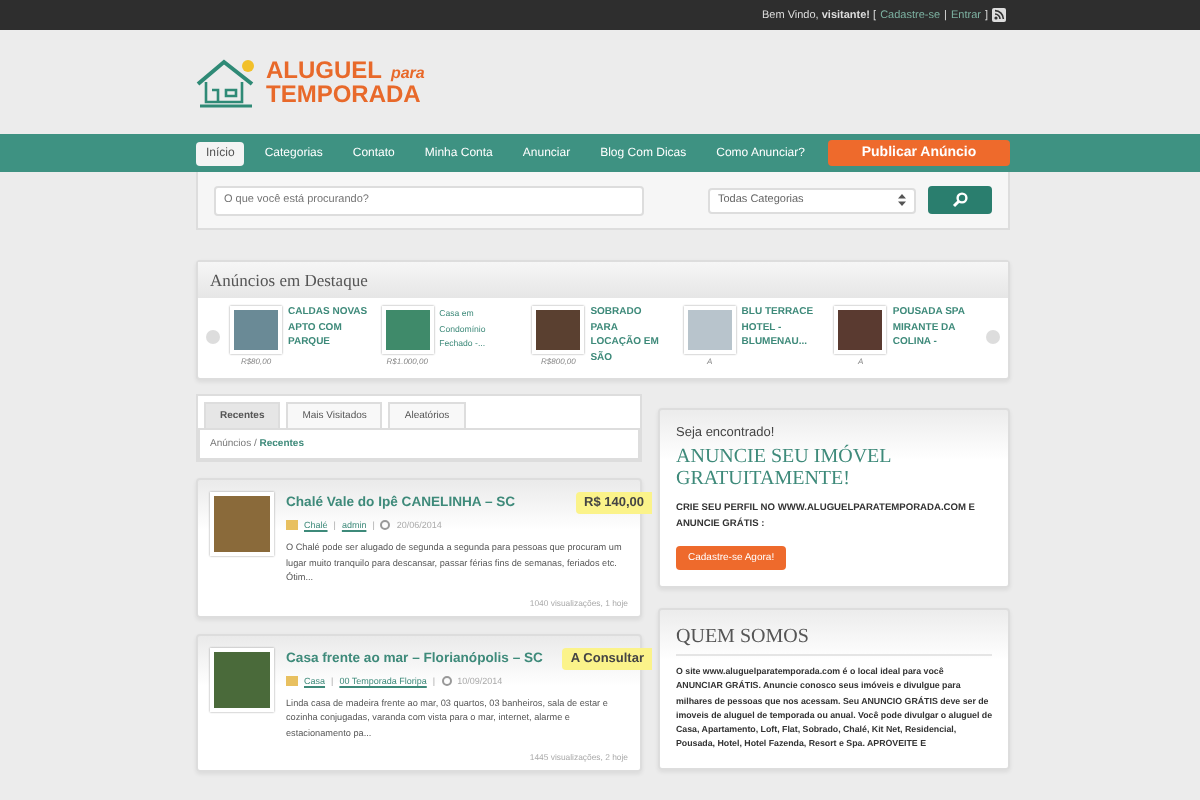 This screenshot has height=800, width=1200. I want to click on logo-text: TEMPORADA, so click(343, 95).